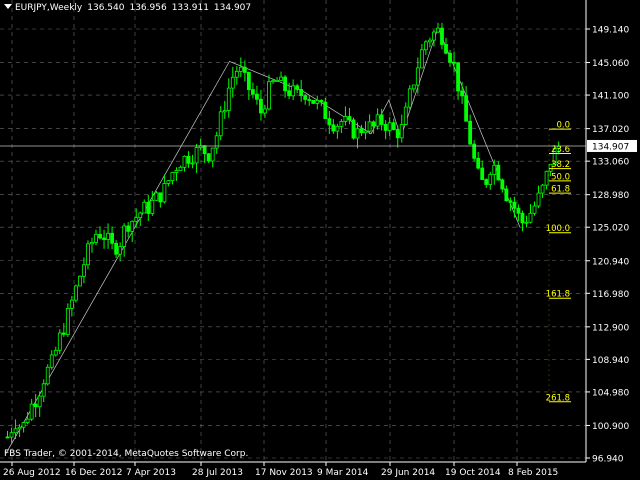  Describe the element at coordinates (32, 473) in the screenshot. I see `time-tick-label: 26 Aug 2012` at that location.